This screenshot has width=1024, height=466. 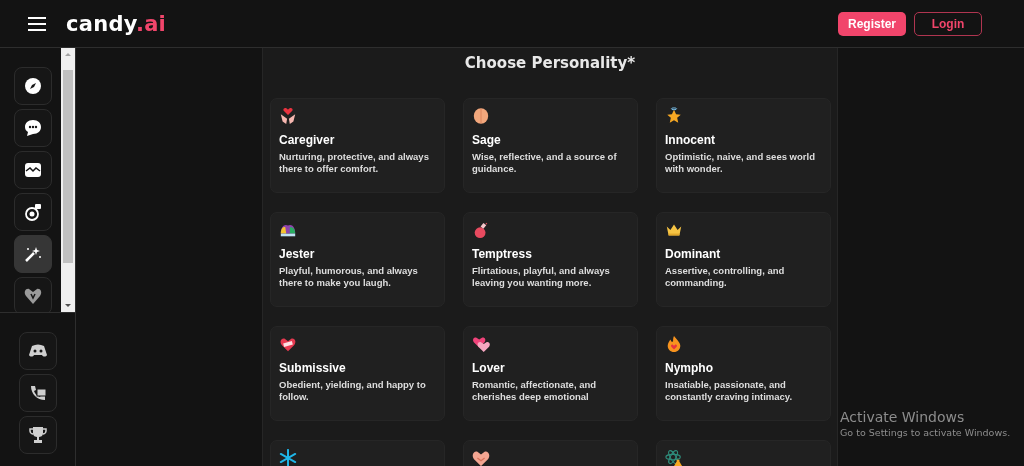 I want to click on star-icon, so click(x=674, y=116).